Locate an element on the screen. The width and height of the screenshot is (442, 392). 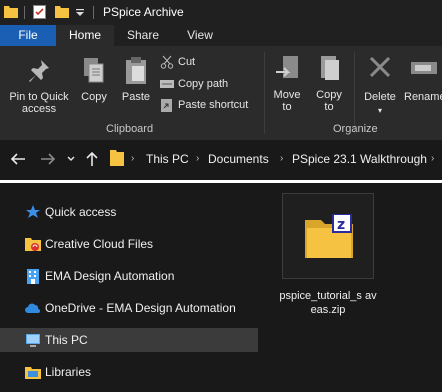
ribbon-tabs: File Home Share View is located at coordinates (221, 35).